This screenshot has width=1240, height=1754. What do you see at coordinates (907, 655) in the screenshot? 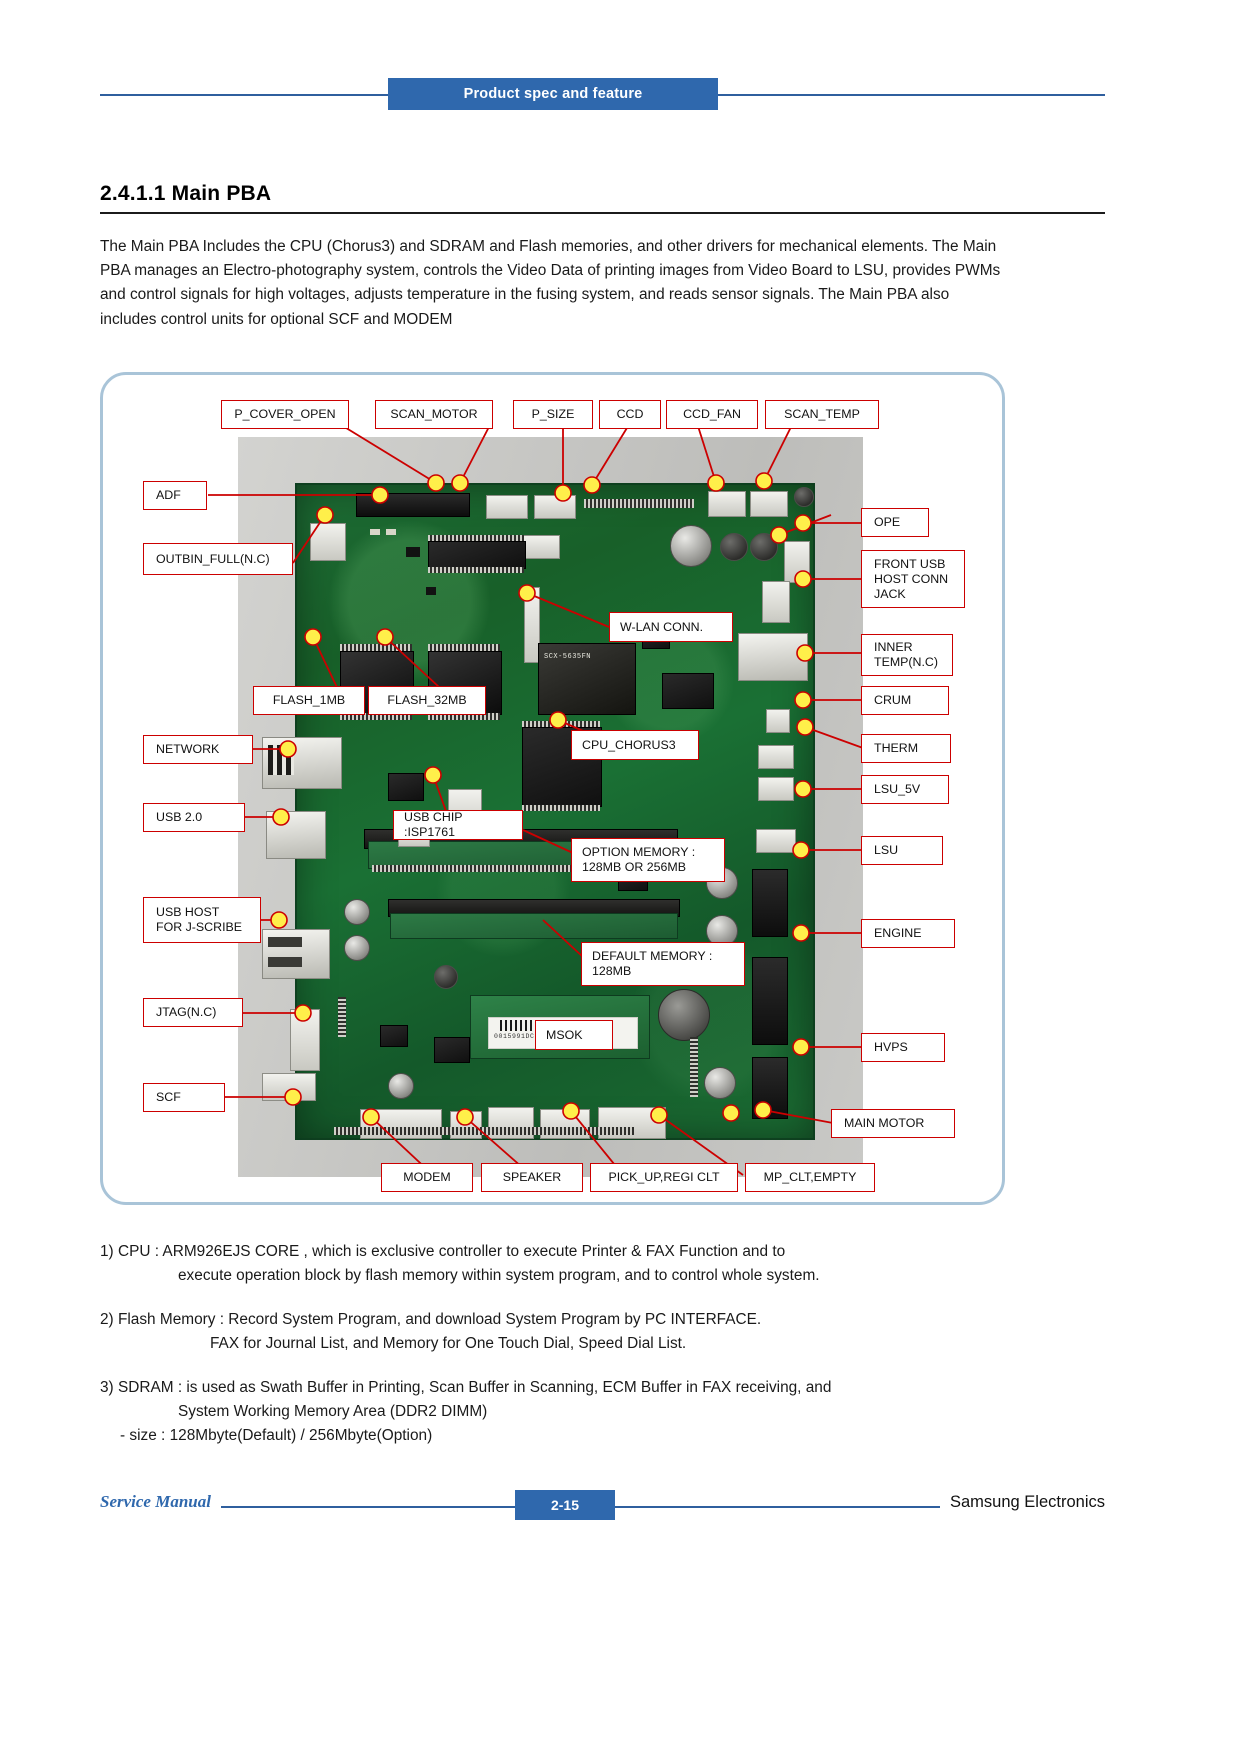
I see `callout-inner-temp: INNER TEMP(N.C)` at bounding box center [907, 655].